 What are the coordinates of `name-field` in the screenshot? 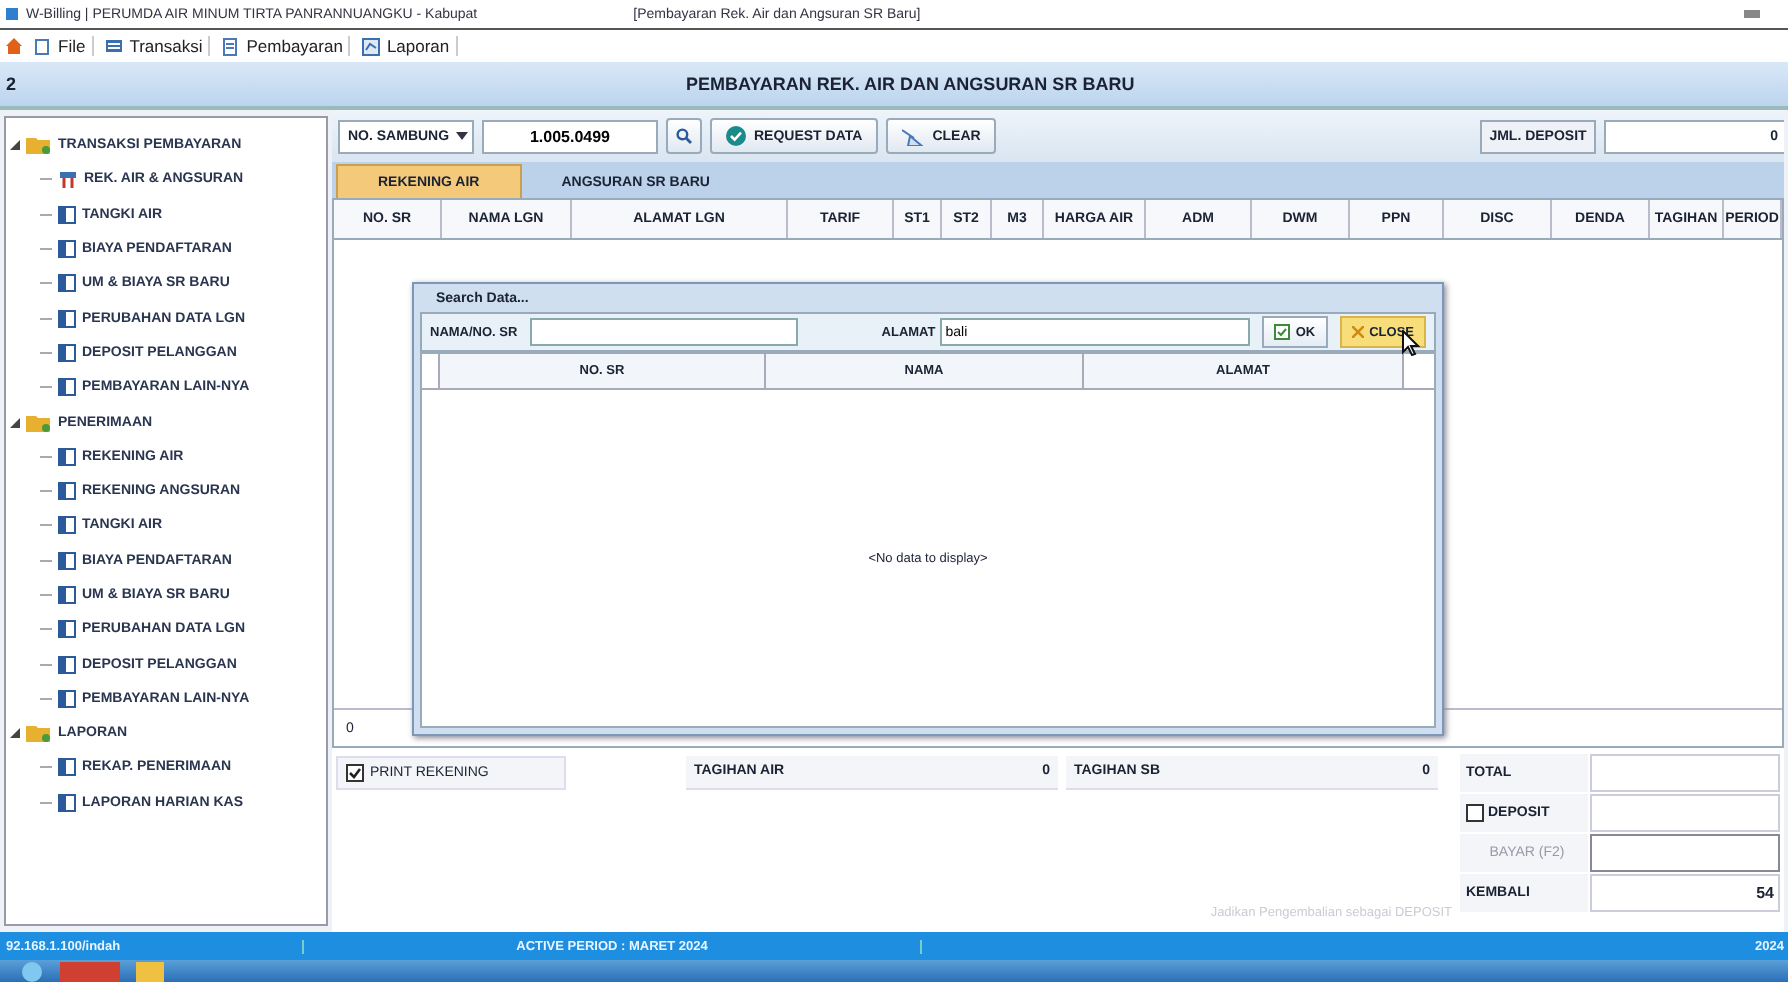 It's located at (663, 332).